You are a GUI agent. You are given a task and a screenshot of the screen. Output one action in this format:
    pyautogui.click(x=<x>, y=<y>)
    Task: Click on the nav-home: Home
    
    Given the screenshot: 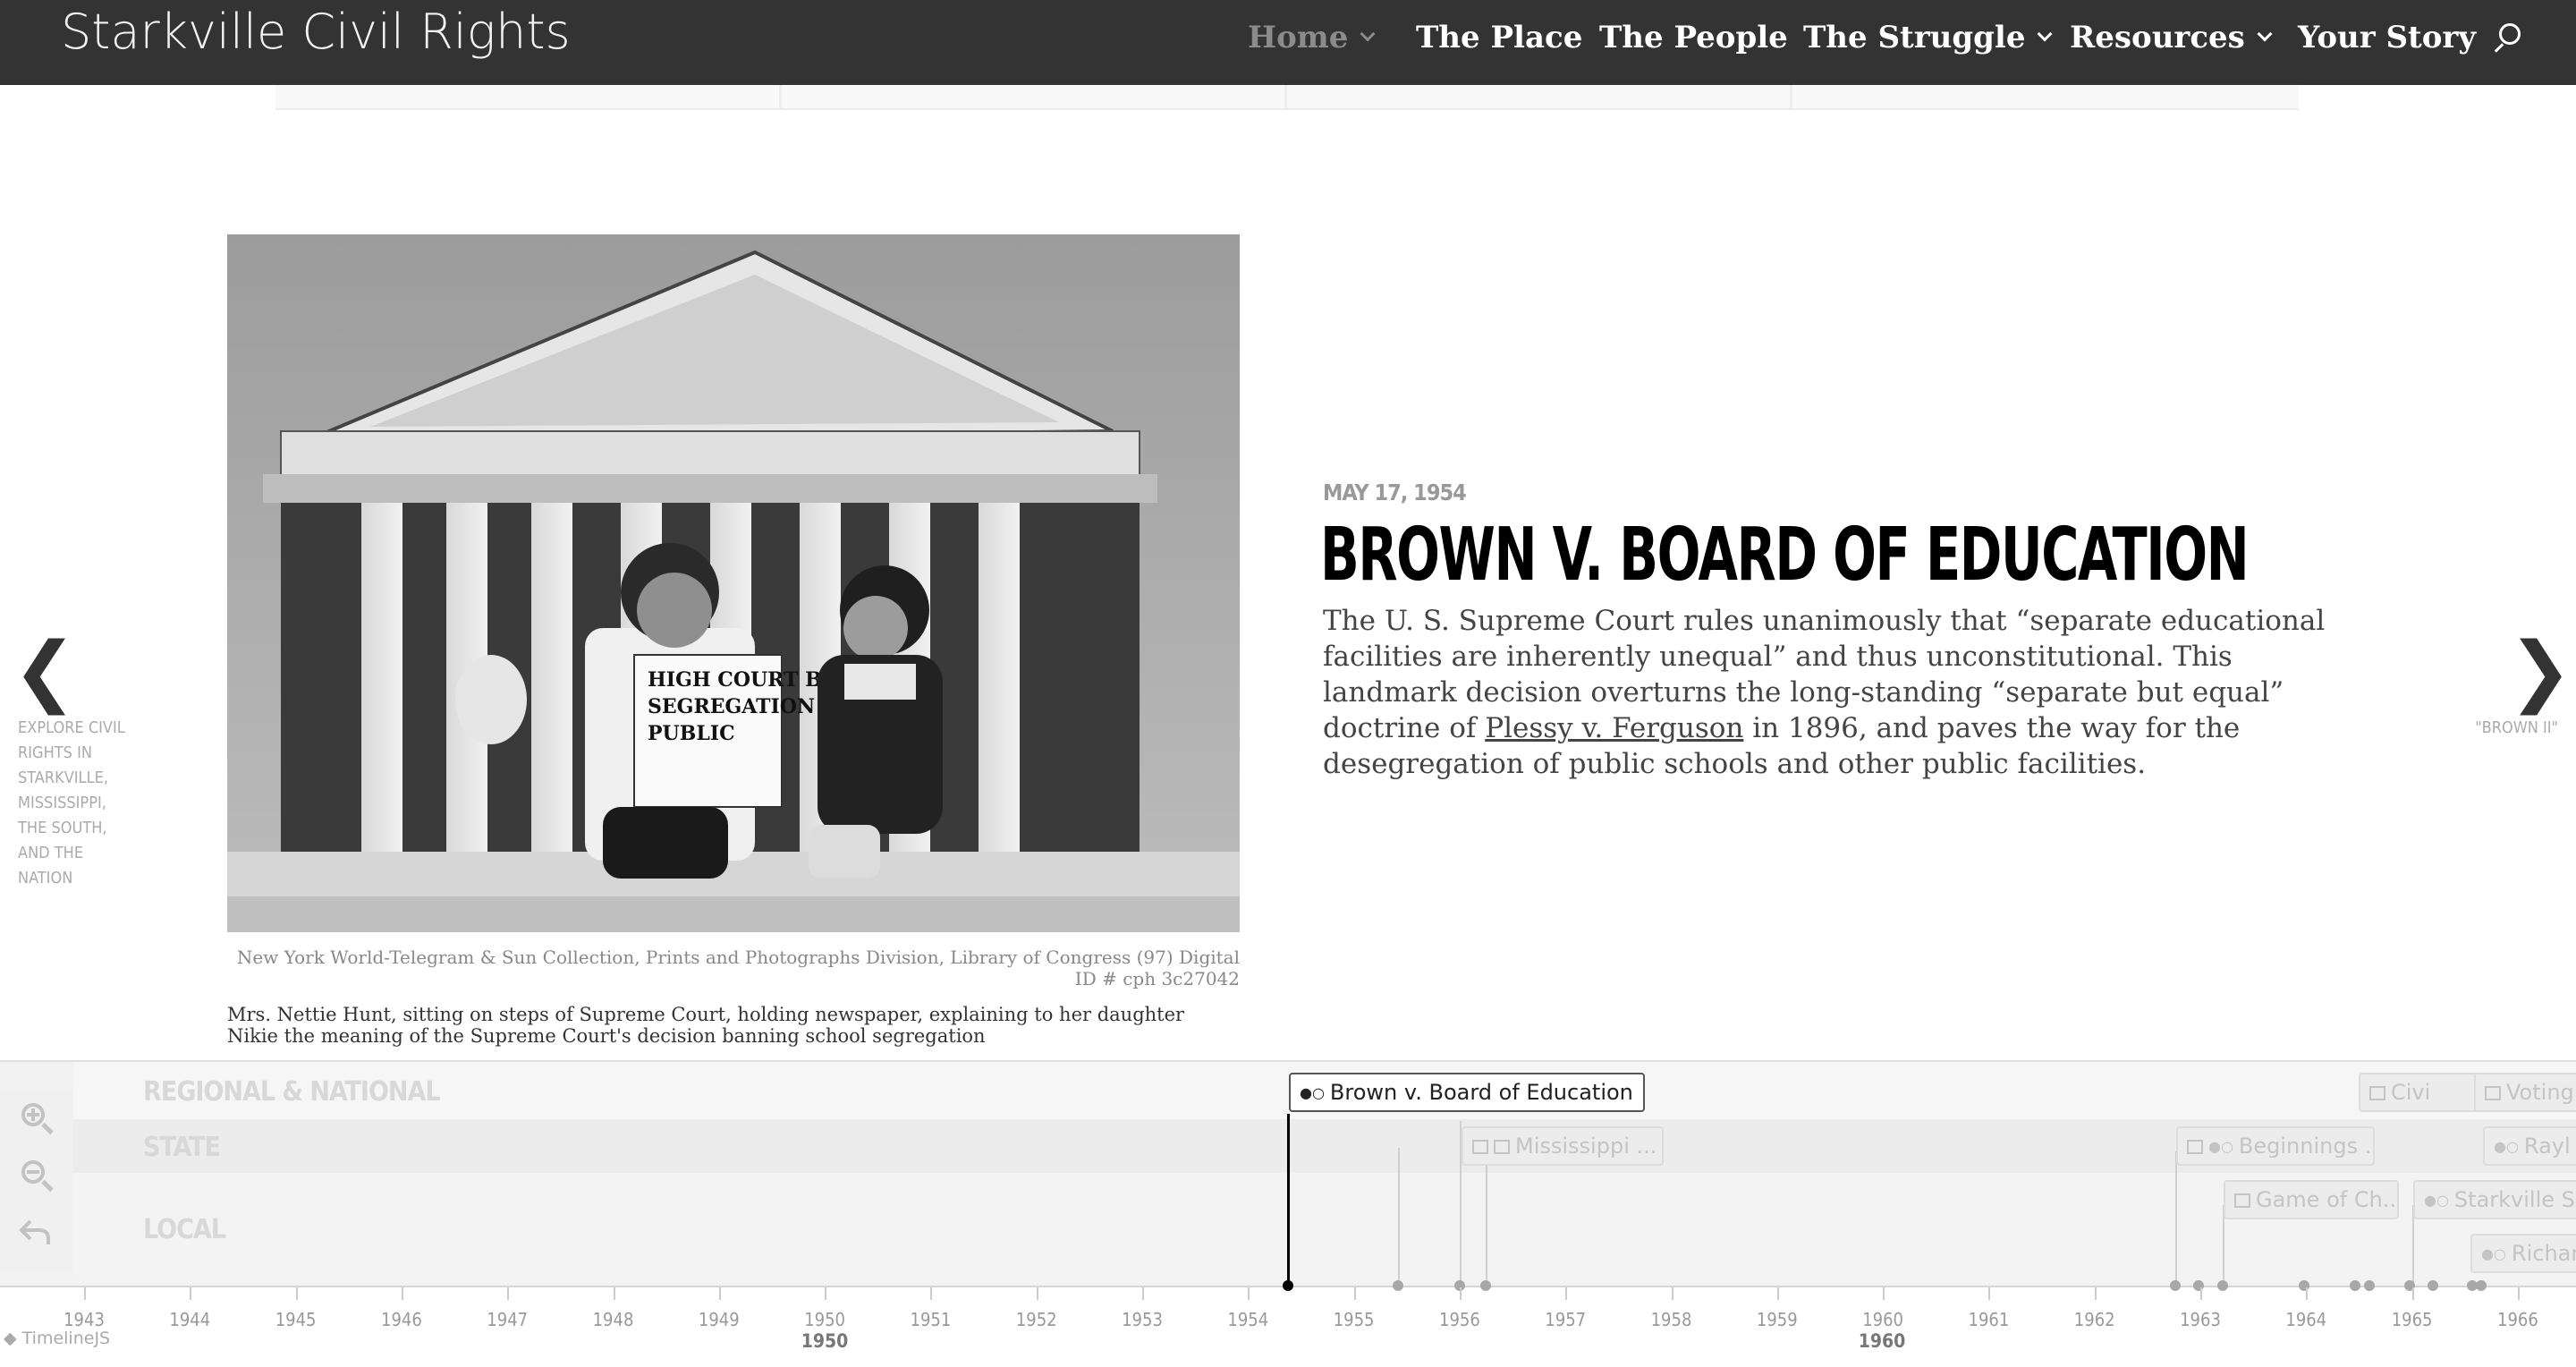 What is the action you would take?
    pyautogui.click(x=1312, y=37)
    